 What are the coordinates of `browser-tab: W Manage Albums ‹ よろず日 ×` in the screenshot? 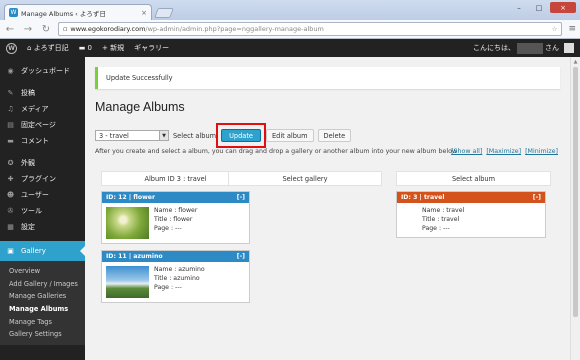 It's located at (78, 12).